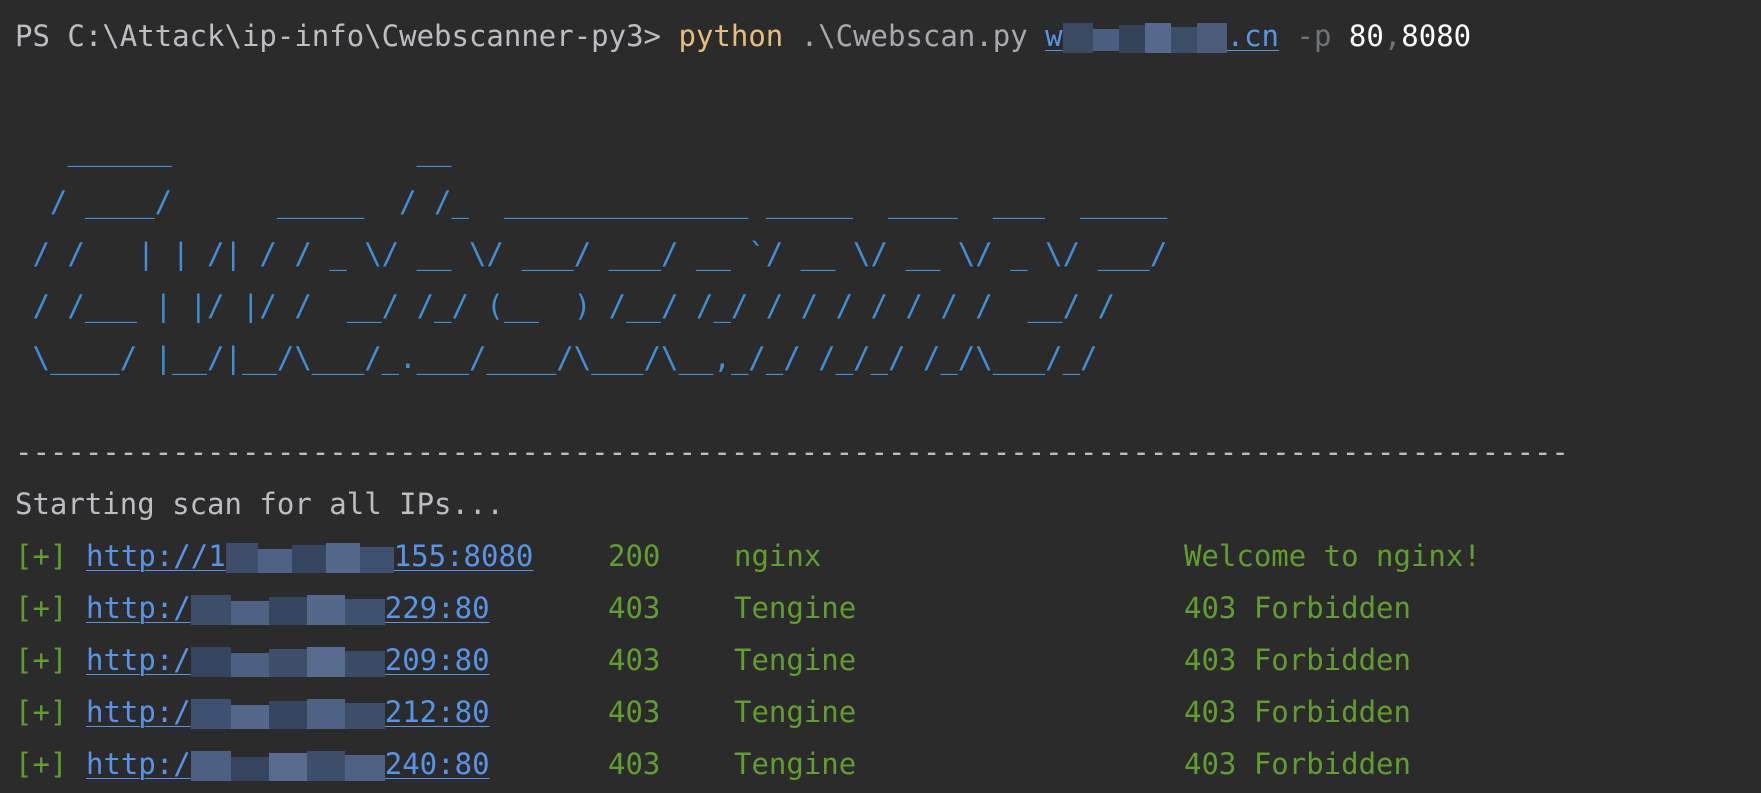  Describe the element at coordinates (634, 556) in the screenshot. I see `result-status-code: 200` at that location.